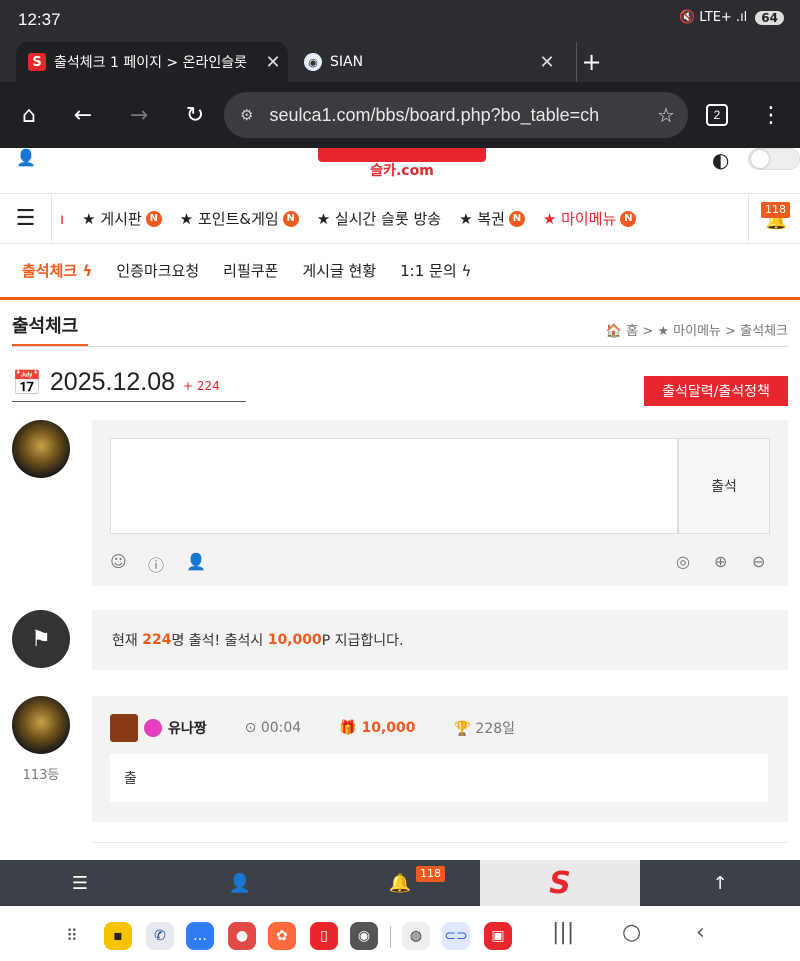  Describe the element at coordinates (364, 936) in the screenshot. I see `camera-app-icon: ◉` at that location.